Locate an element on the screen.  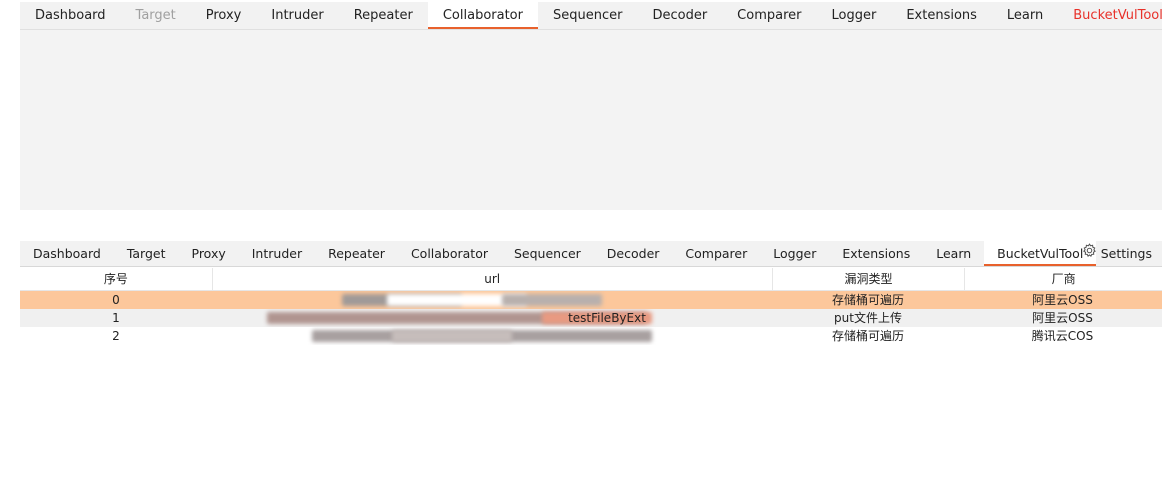
tab-intruder: Intruder is located at coordinates (277, 253).